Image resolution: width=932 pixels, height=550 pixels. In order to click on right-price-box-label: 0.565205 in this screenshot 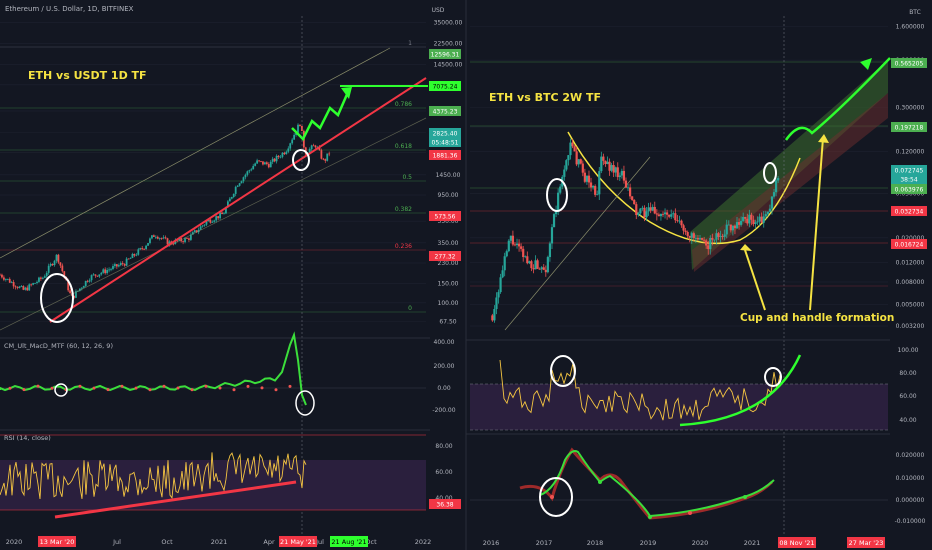, I will do `click(909, 64)`.